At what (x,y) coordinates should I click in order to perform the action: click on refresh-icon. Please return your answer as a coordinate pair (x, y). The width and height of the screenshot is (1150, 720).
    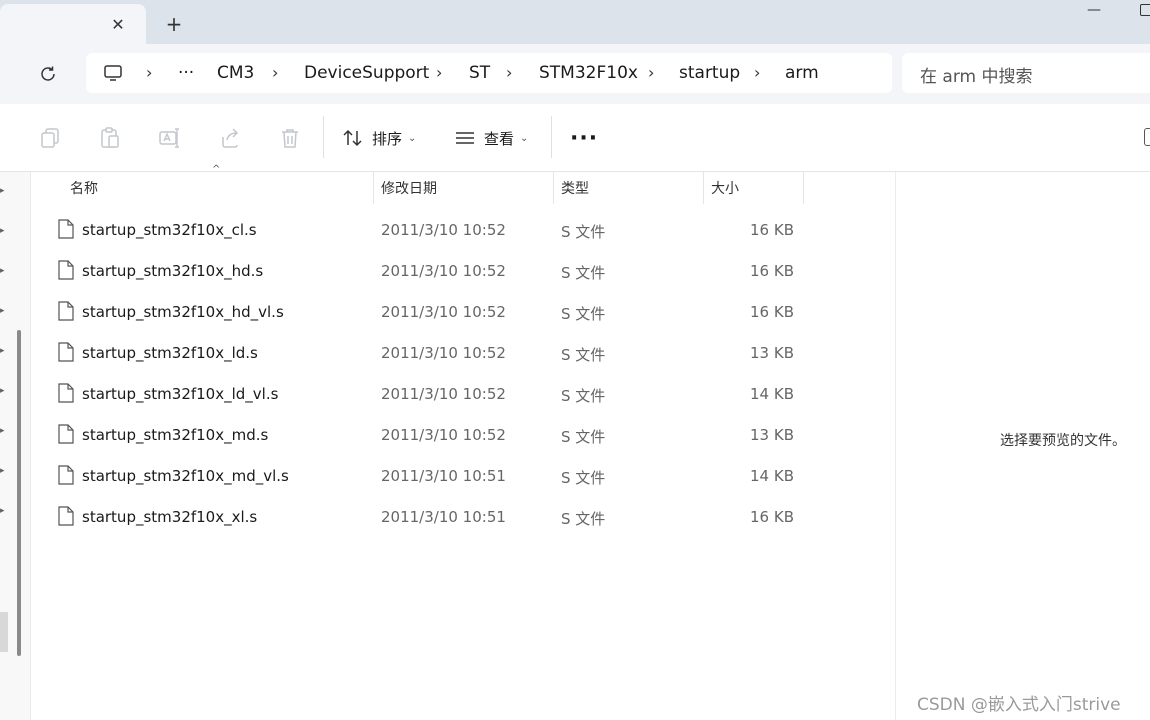
    Looking at the image, I should click on (48, 73).